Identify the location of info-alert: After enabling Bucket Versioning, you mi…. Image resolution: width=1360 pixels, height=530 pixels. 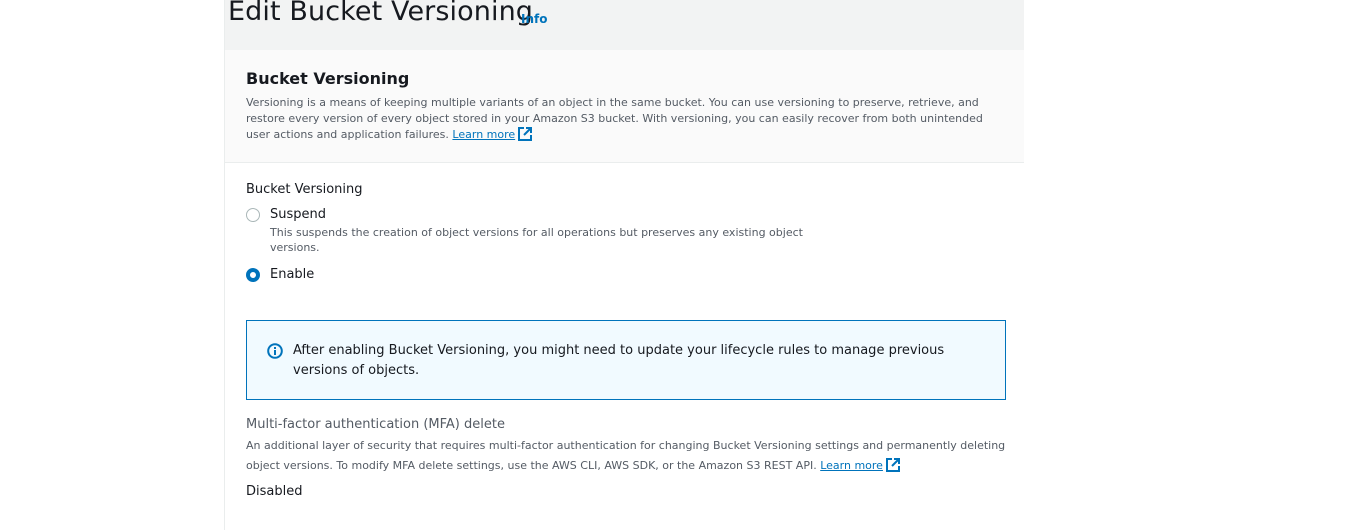
(626, 360).